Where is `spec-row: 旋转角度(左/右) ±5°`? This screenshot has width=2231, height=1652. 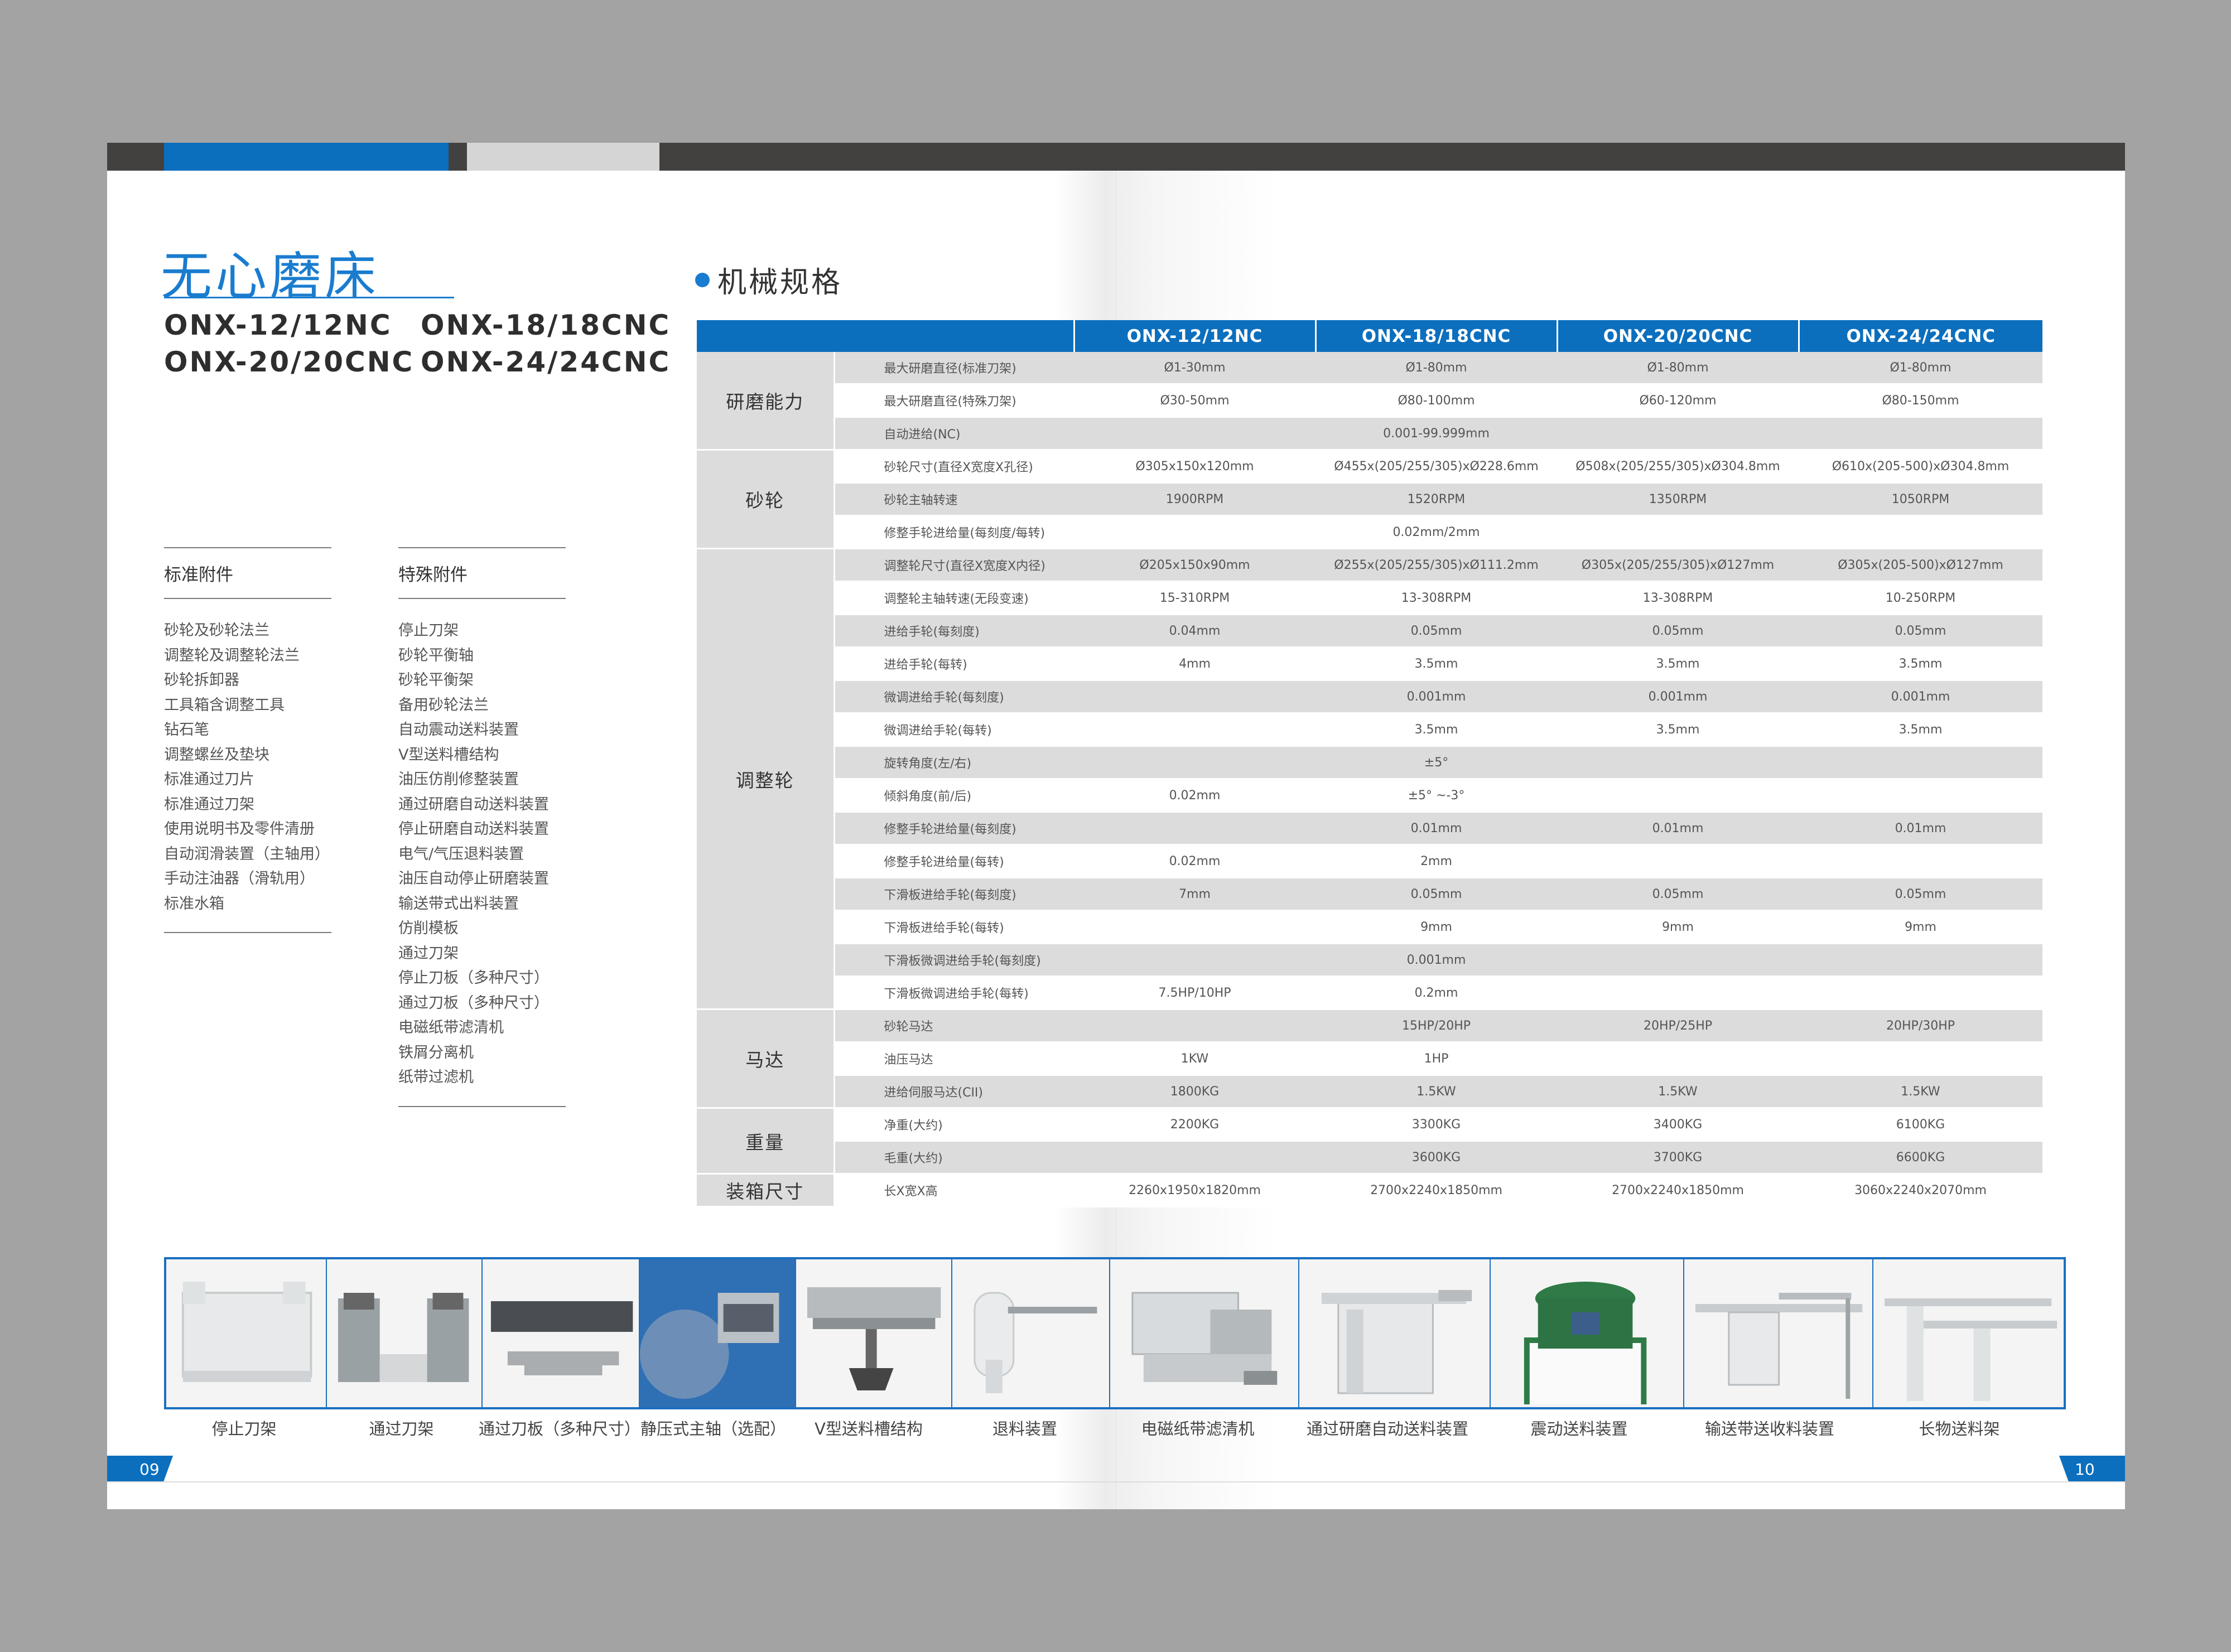
spec-row: 旋转角度(左/右) ±5° is located at coordinates (1369, 763).